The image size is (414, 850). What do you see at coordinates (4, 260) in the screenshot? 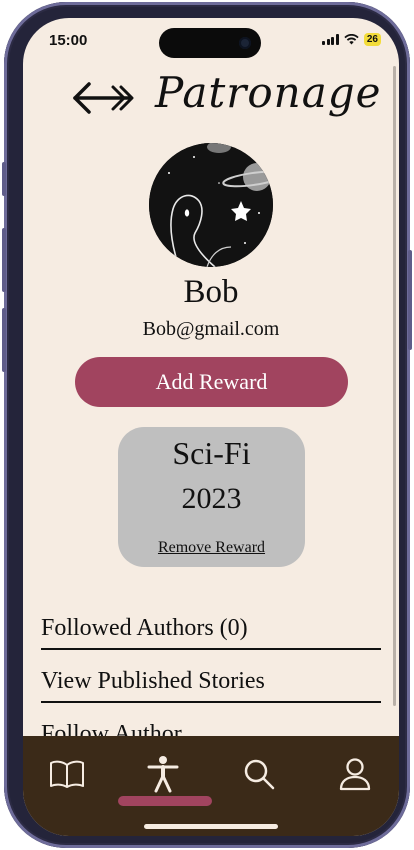
I see `volume-up-button` at bounding box center [4, 260].